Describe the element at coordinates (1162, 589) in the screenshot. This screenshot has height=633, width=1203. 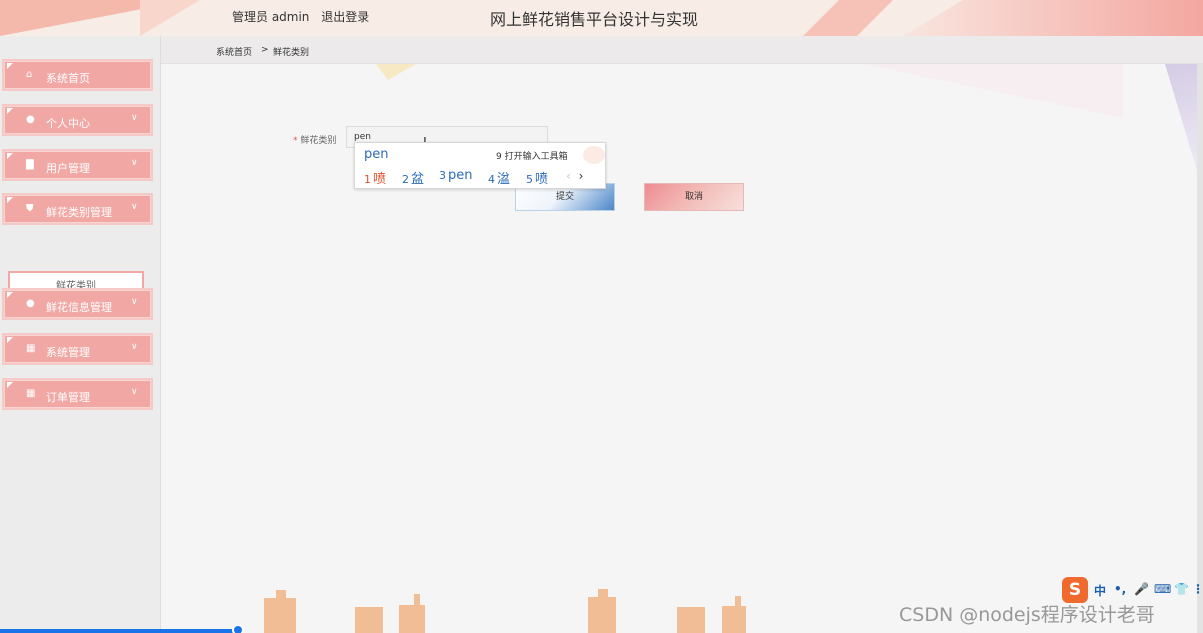
I see `keyboard-icon: ⌨` at that location.